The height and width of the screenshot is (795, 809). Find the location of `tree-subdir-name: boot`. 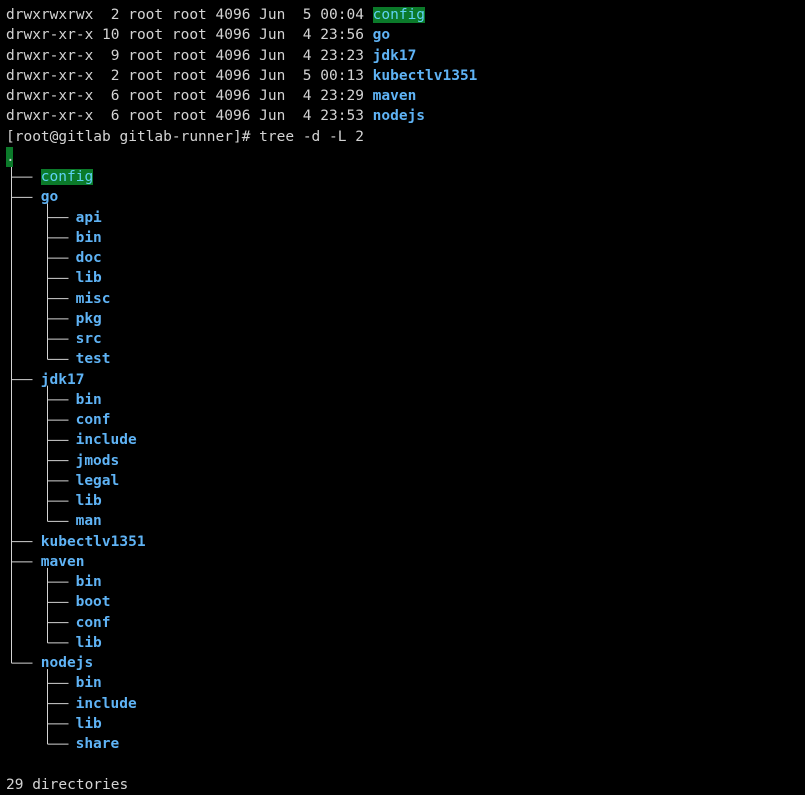

tree-subdir-name: boot is located at coordinates (93, 602).